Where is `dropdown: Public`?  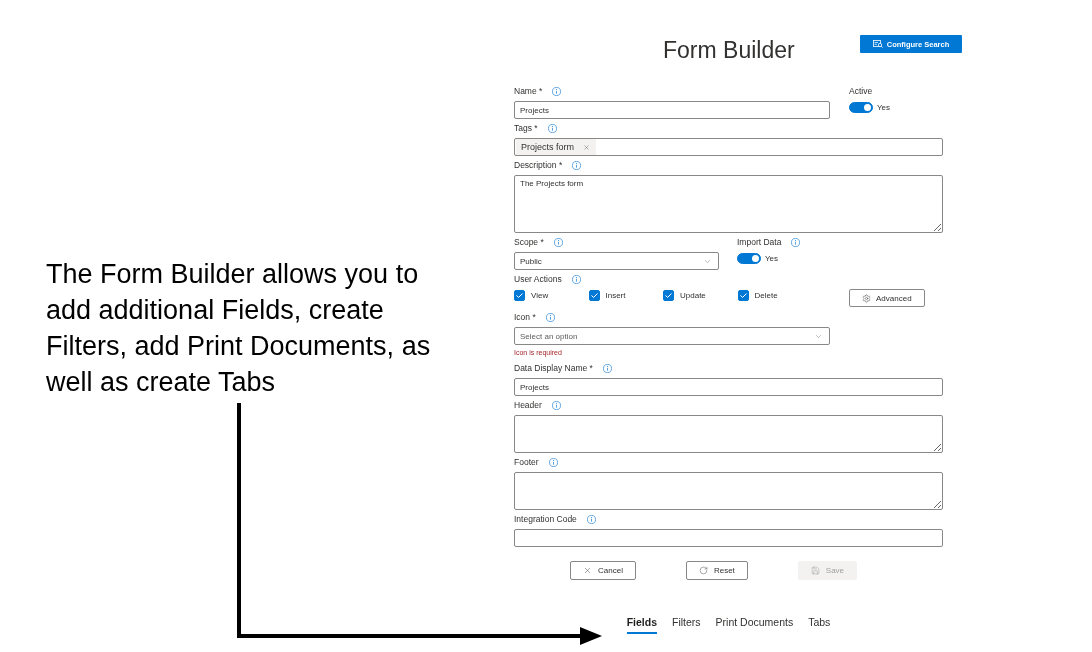
dropdown: Public is located at coordinates (616, 261).